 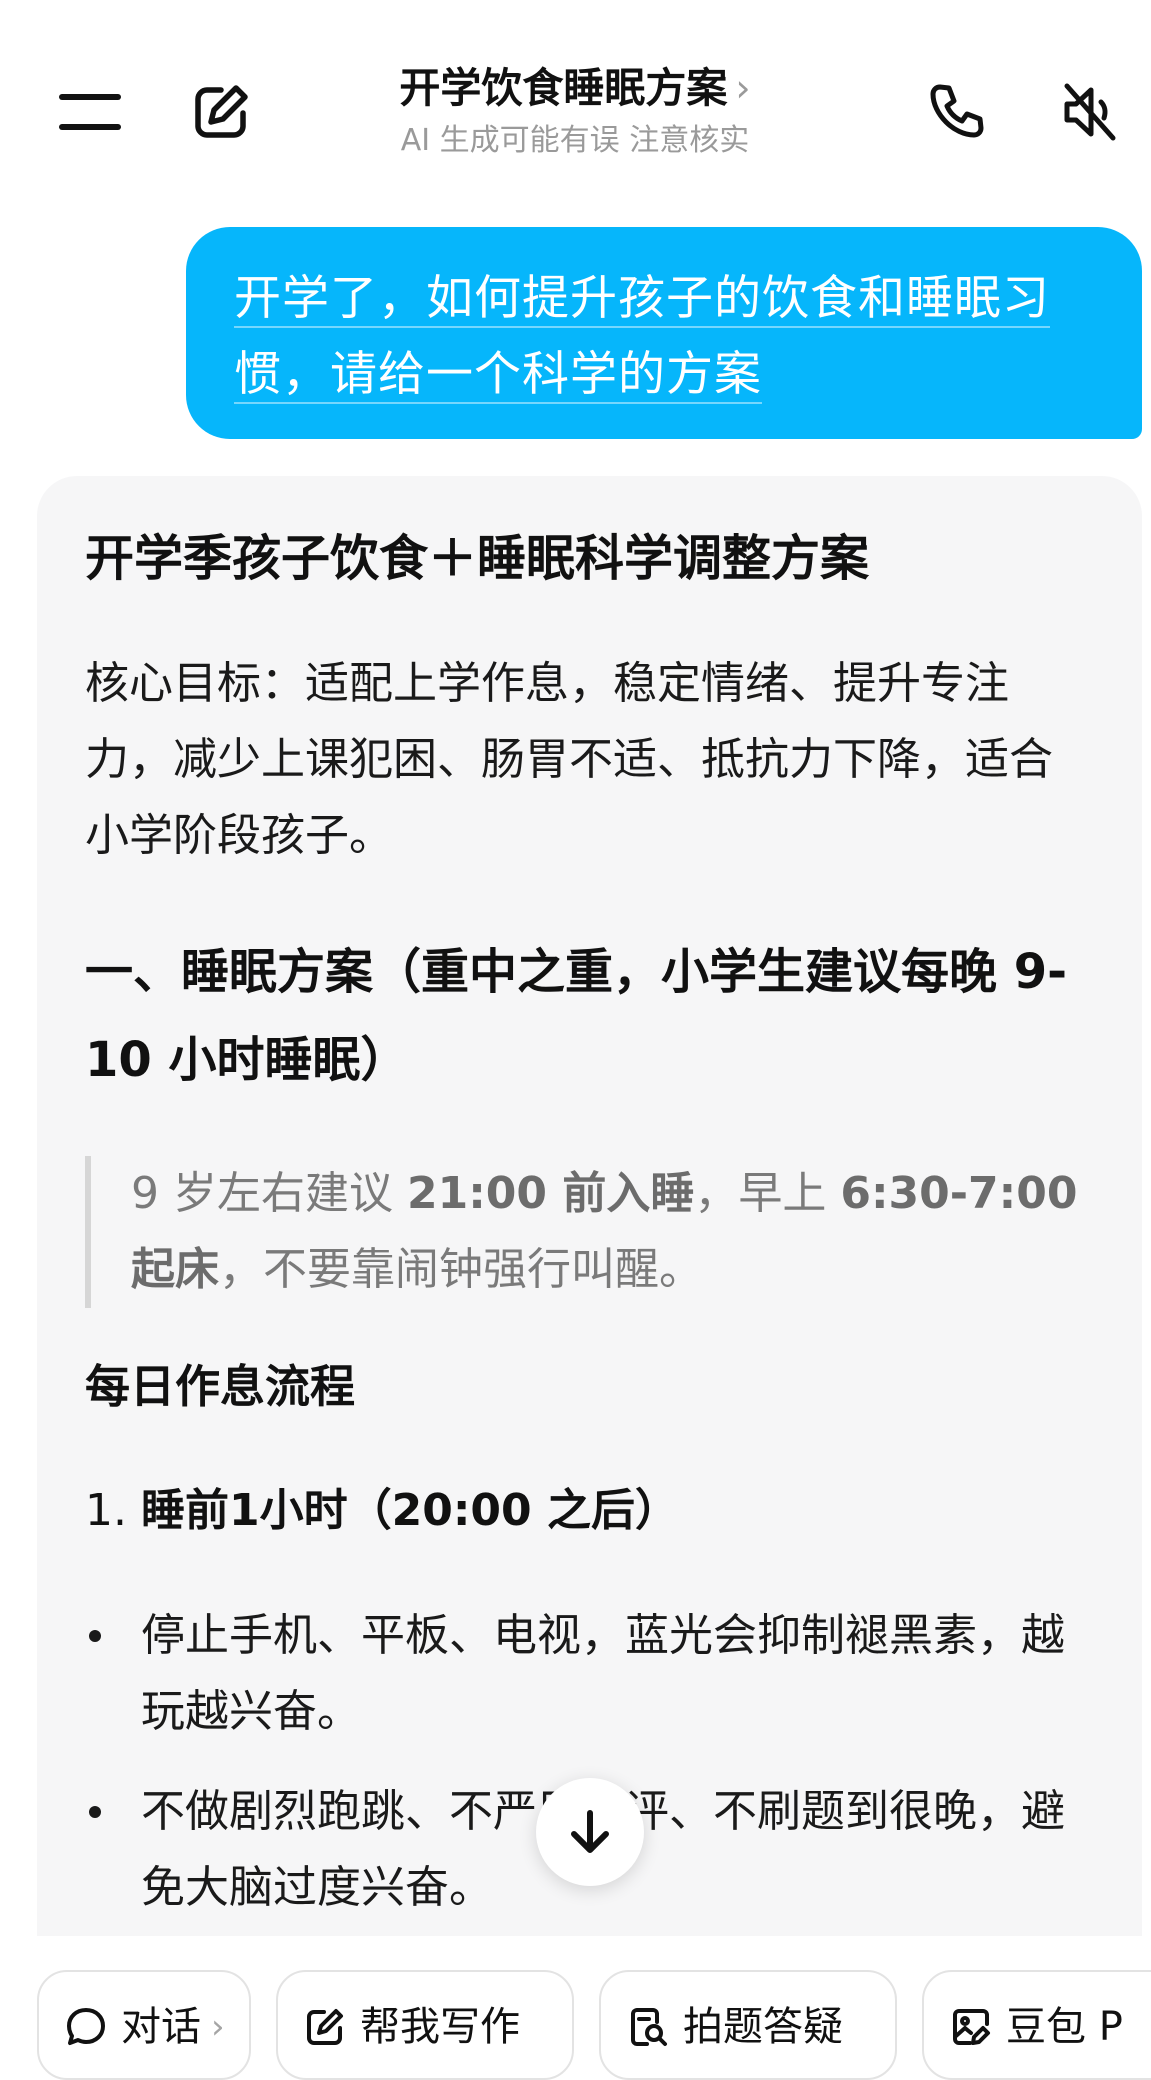 I want to click on mute-button, so click(x=1089, y=112).